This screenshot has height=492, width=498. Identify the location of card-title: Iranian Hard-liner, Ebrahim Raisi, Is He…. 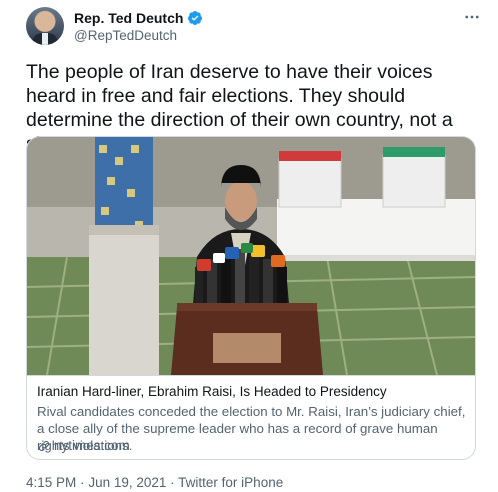
(212, 391).